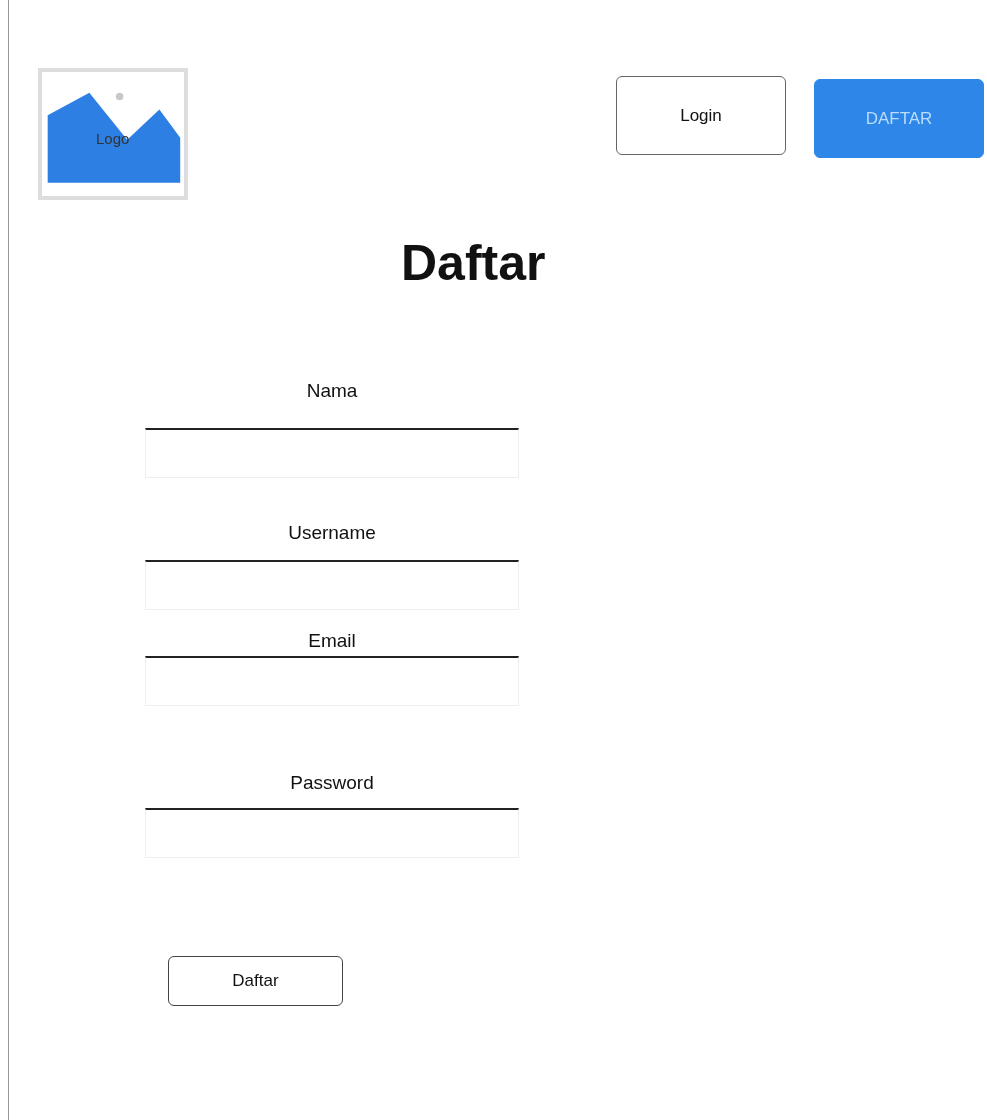 The image size is (987, 1120). What do you see at coordinates (113, 138) in the screenshot?
I see `logo-text: Logo` at bounding box center [113, 138].